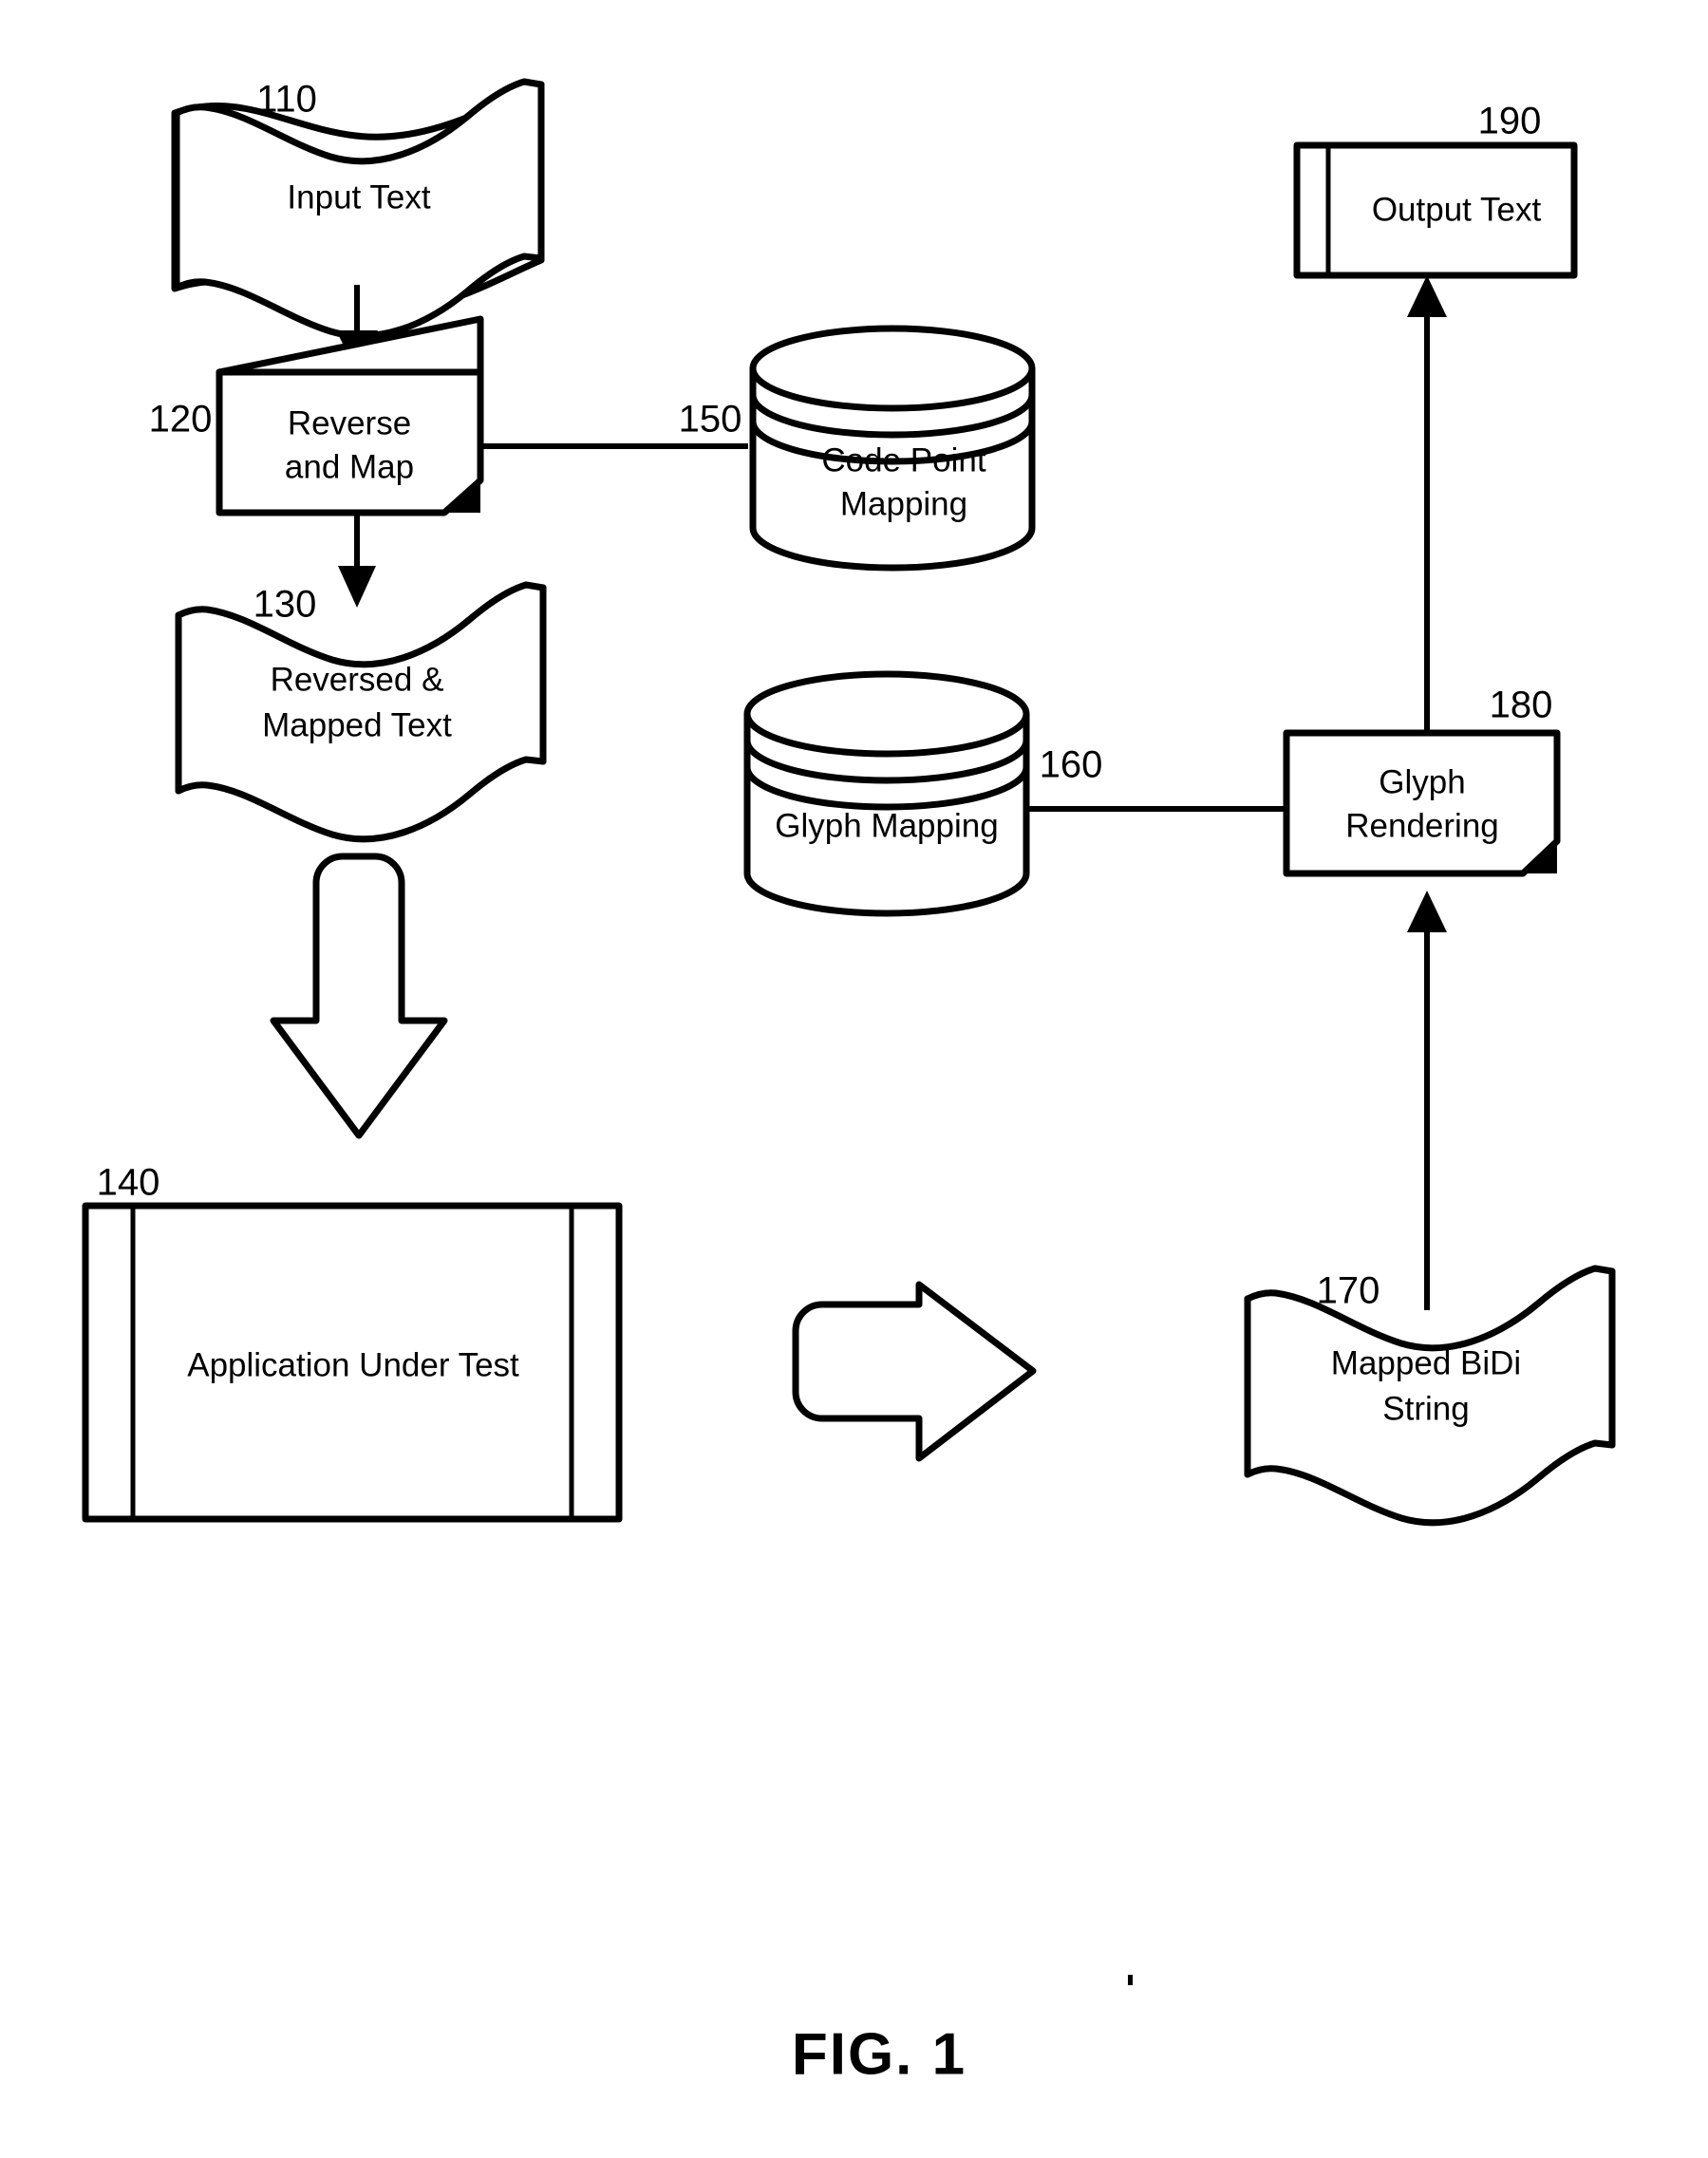 The image size is (1708, 2158). Describe the element at coordinates (357, 679) in the screenshot. I see `reversed-mapped-text-label-line1: Reversed &` at that location.